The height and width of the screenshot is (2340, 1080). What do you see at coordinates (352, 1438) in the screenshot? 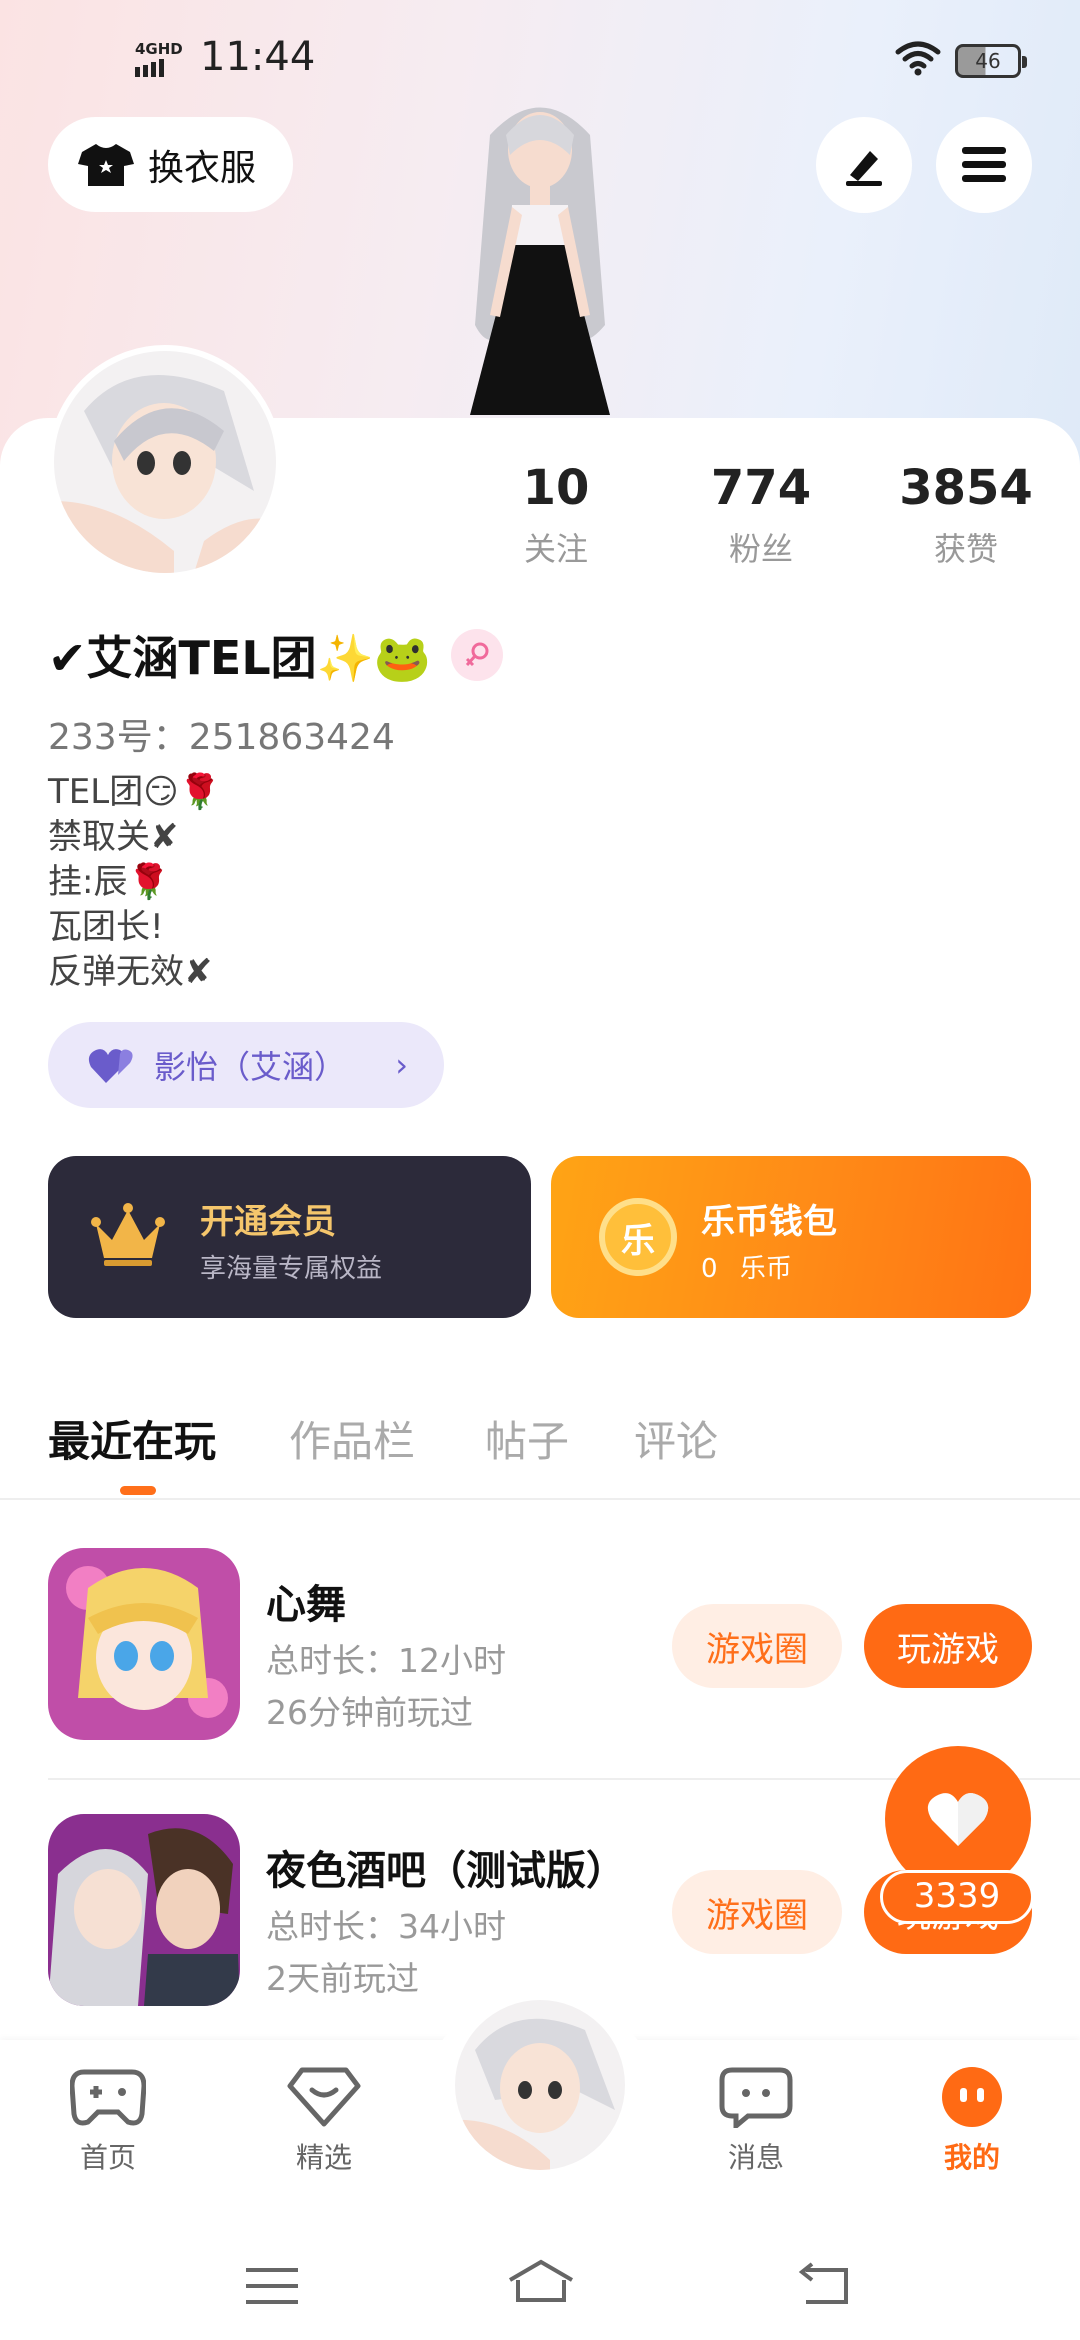
I see `tab-works: 作品栏` at bounding box center [352, 1438].